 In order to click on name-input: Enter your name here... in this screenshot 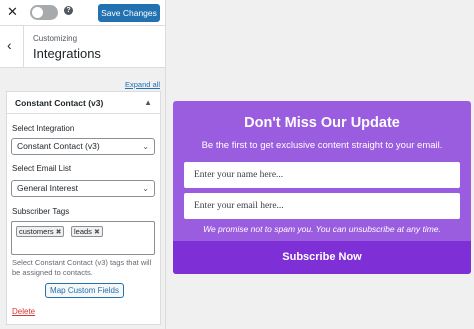, I will do `click(322, 175)`.